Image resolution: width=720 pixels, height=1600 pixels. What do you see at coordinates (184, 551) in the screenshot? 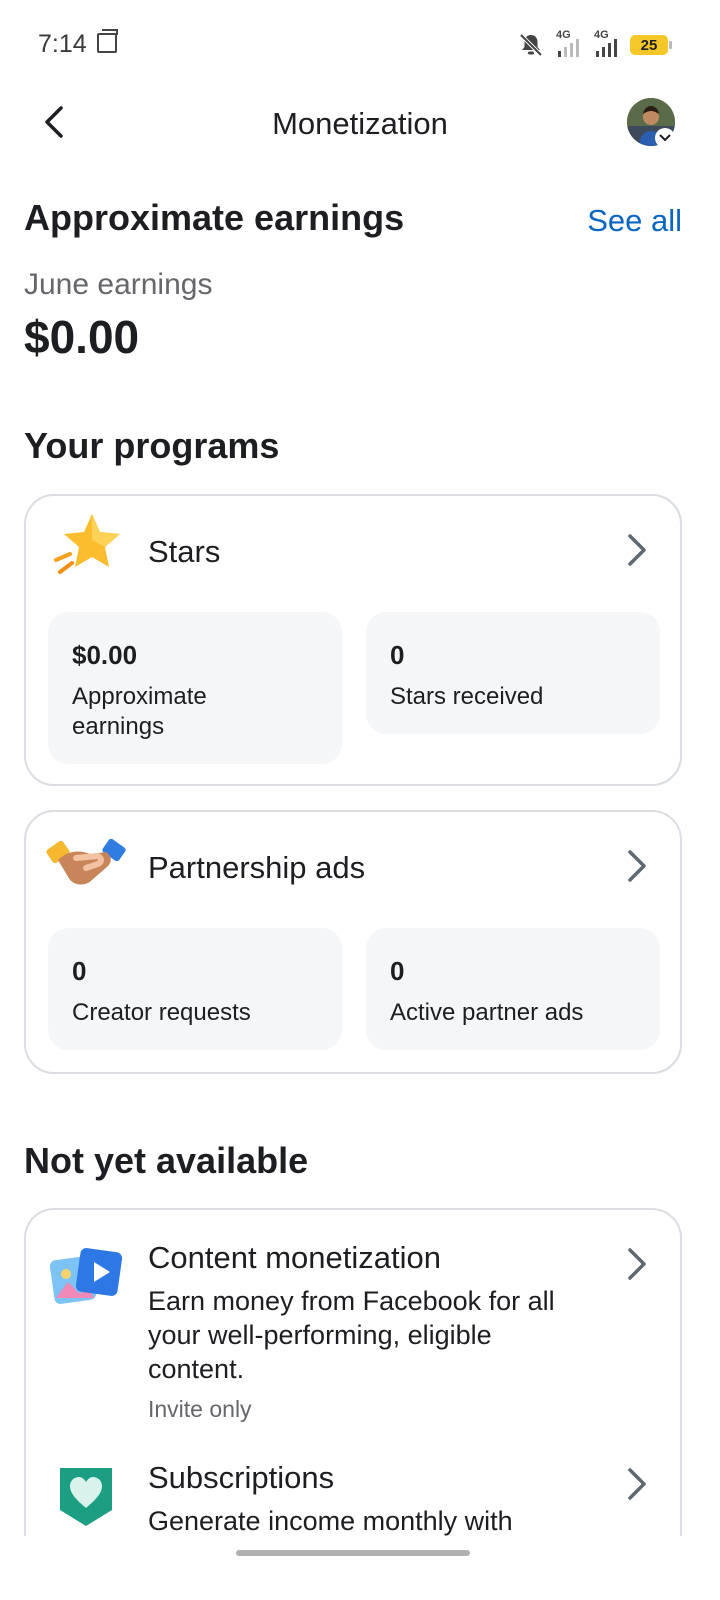
I see `program-title: Stars` at bounding box center [184, 551].